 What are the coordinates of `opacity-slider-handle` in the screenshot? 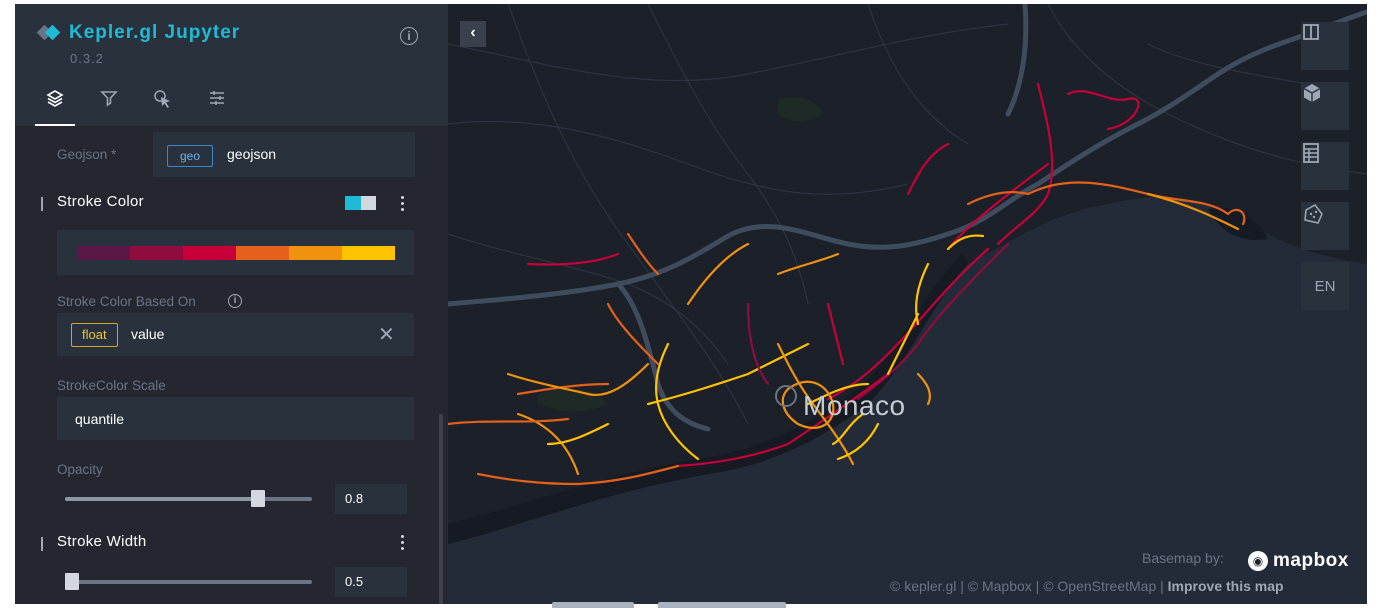 It's located at (258, 498).